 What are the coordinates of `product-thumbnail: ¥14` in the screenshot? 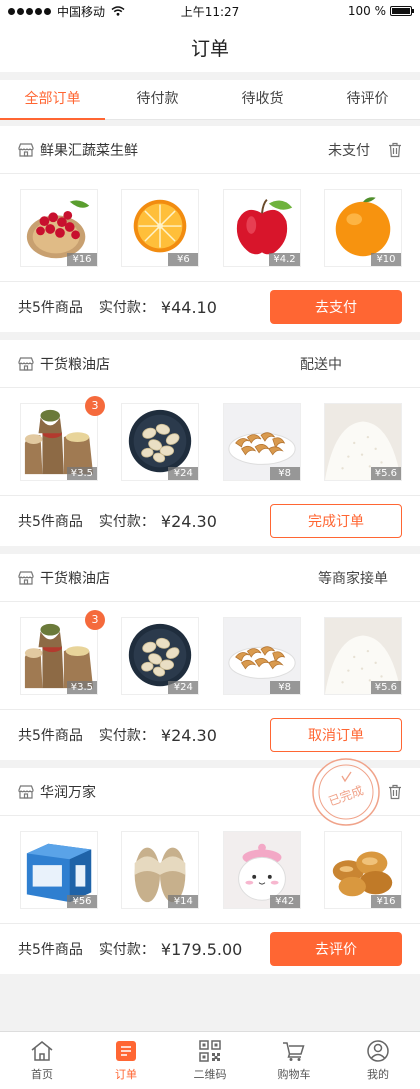 It's located at (160, 869).